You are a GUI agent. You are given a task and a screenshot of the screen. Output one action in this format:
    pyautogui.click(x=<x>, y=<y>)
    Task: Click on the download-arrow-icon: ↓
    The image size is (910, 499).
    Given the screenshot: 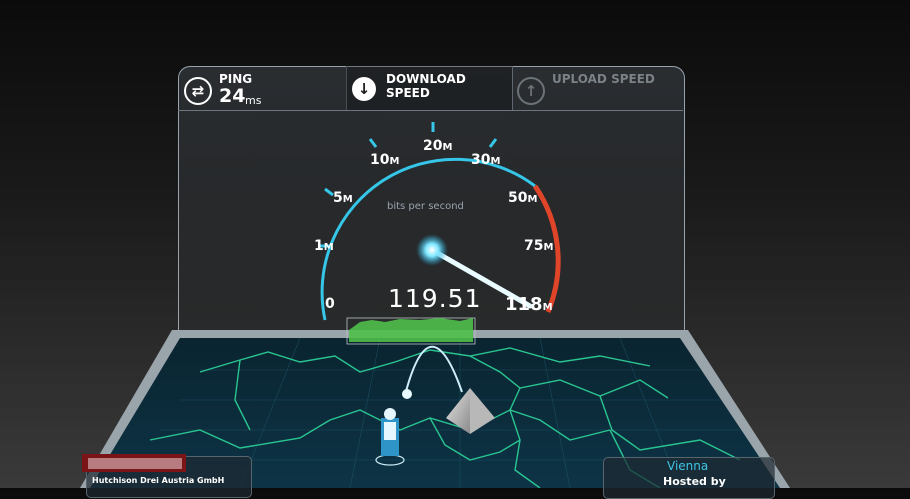 What is the action you would take?
    pyautogui.click(x=364, y=89)
    